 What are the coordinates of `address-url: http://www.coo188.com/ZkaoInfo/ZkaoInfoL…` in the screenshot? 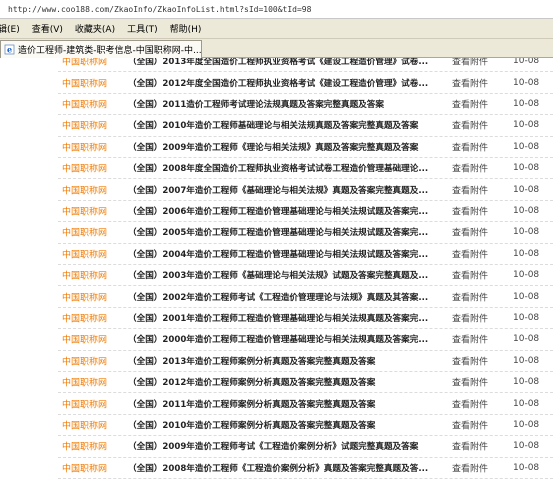 It's located at (159, 9).